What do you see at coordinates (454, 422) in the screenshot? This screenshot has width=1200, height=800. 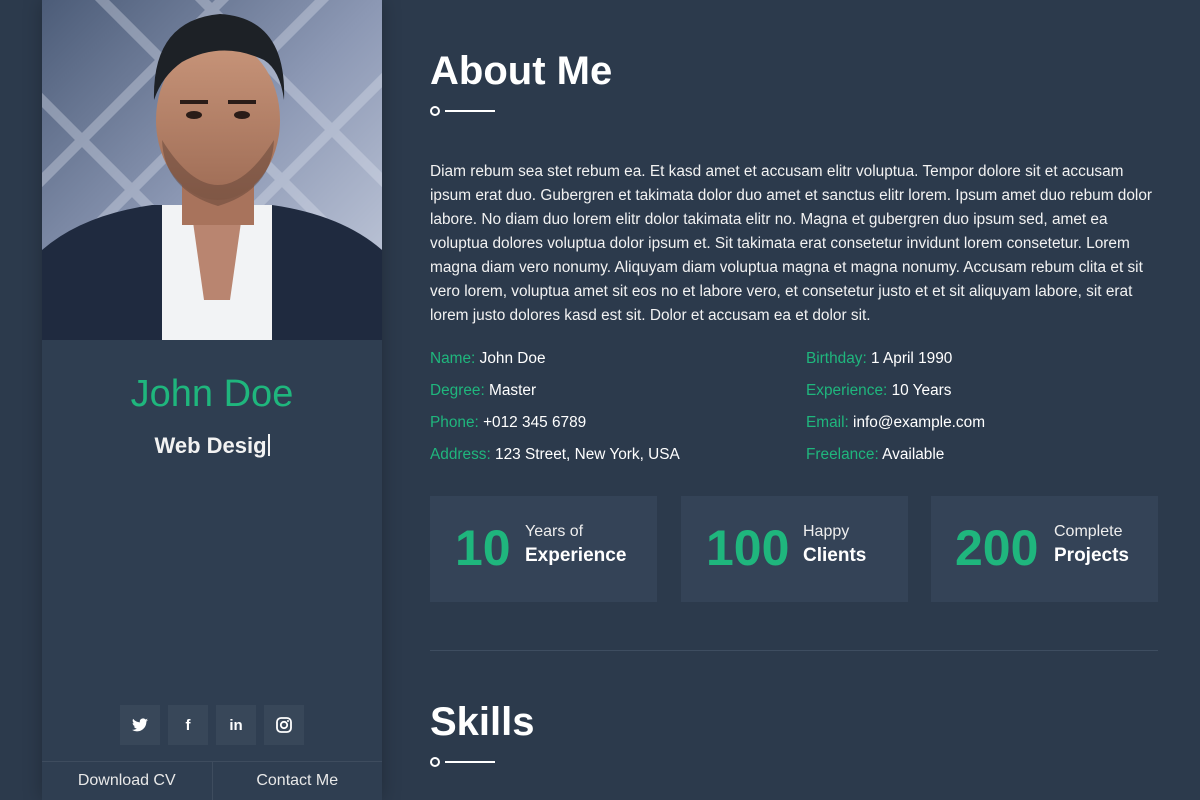 I see `info-label: Phone:` at bounding box center [454, 422].